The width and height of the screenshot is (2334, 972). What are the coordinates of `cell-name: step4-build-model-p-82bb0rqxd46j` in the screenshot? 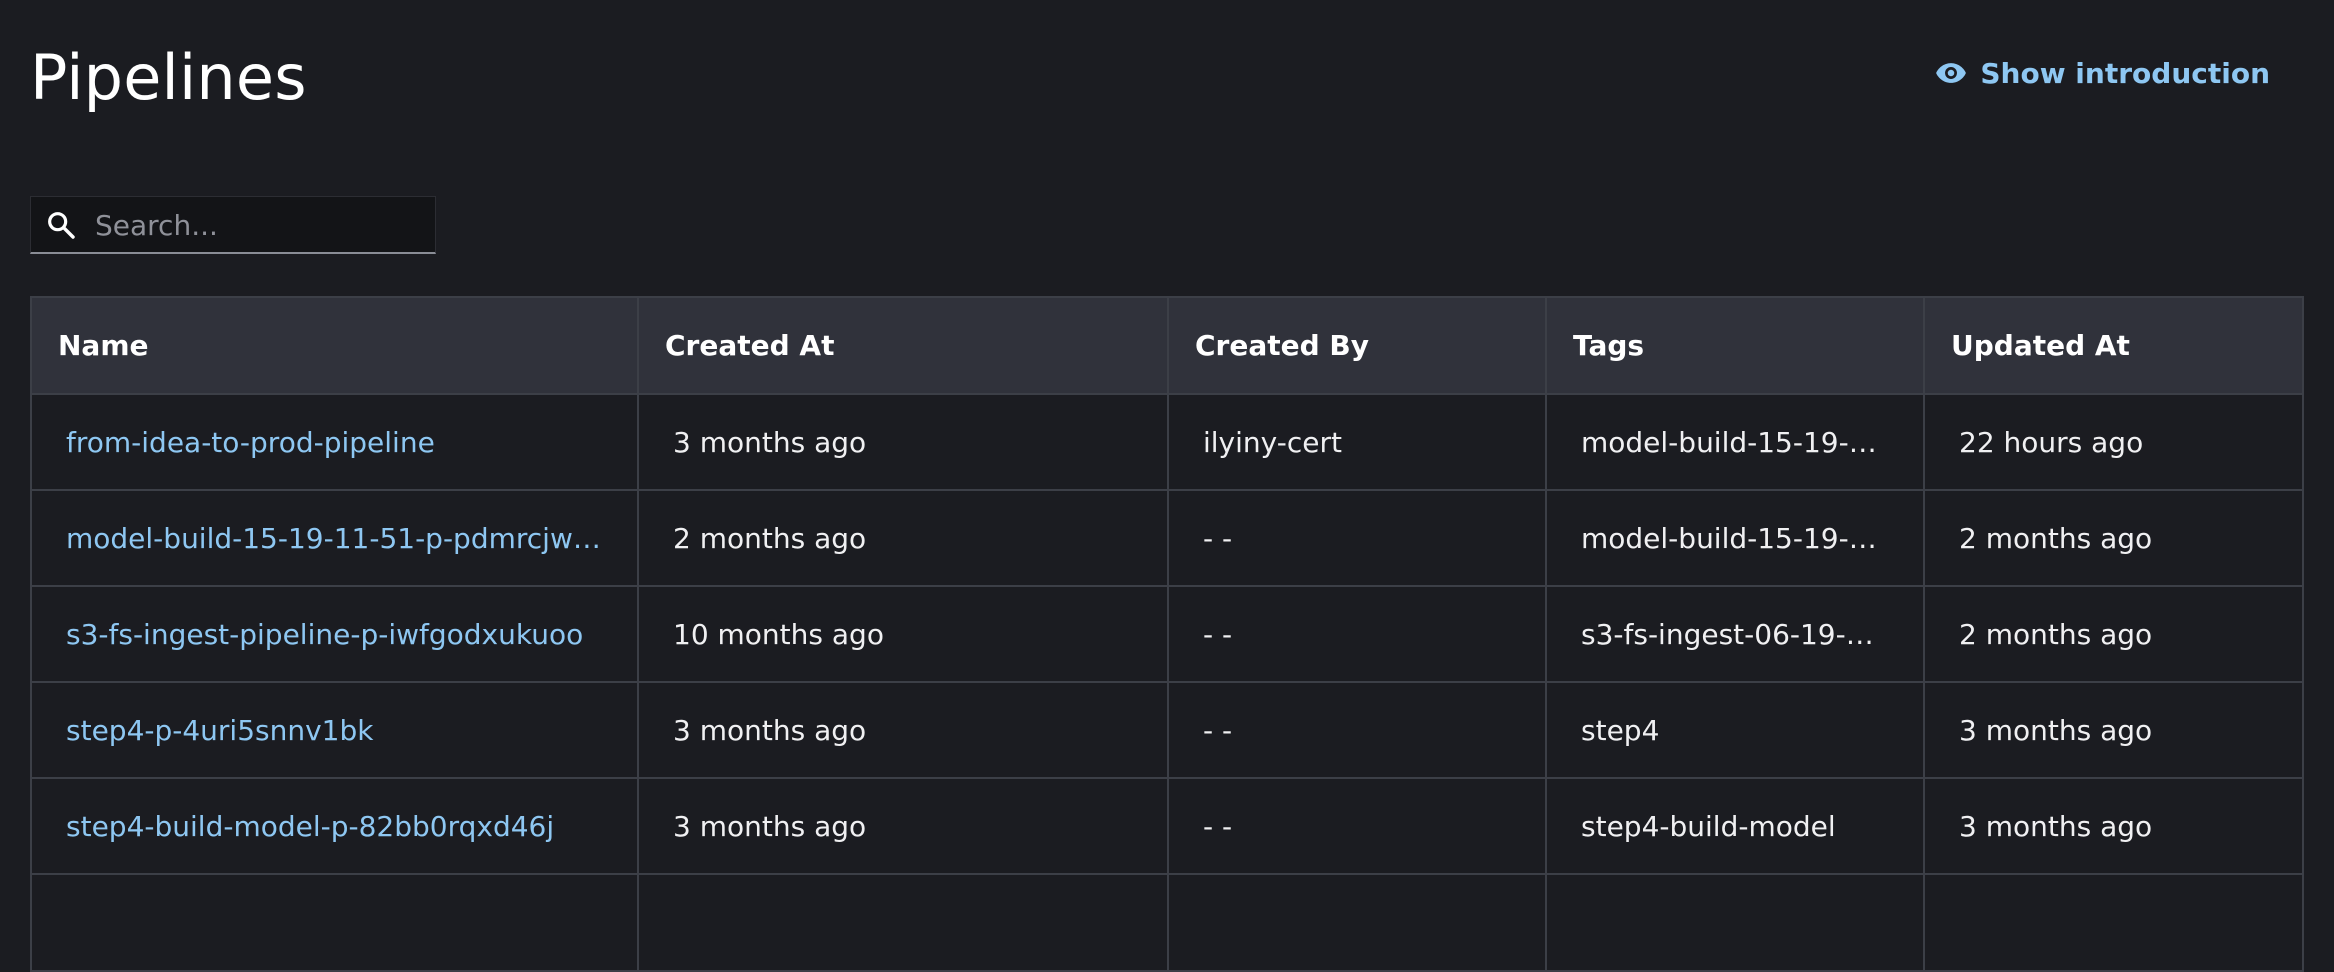 It's located at (335, 826).